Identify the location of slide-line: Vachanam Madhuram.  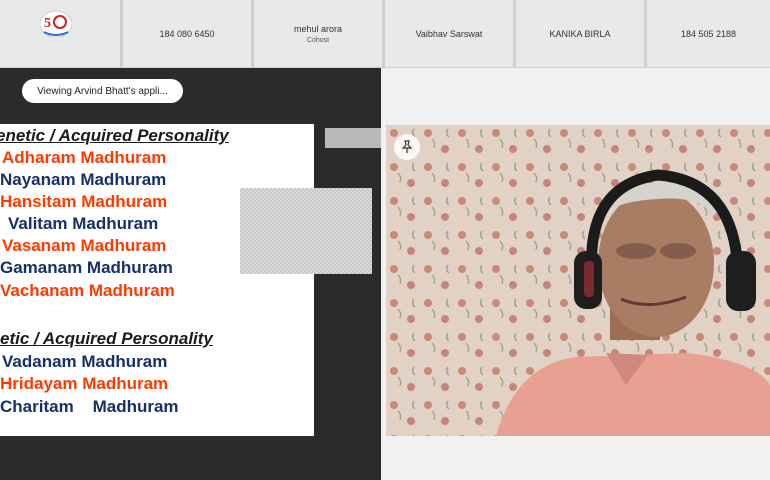
(87, 290).